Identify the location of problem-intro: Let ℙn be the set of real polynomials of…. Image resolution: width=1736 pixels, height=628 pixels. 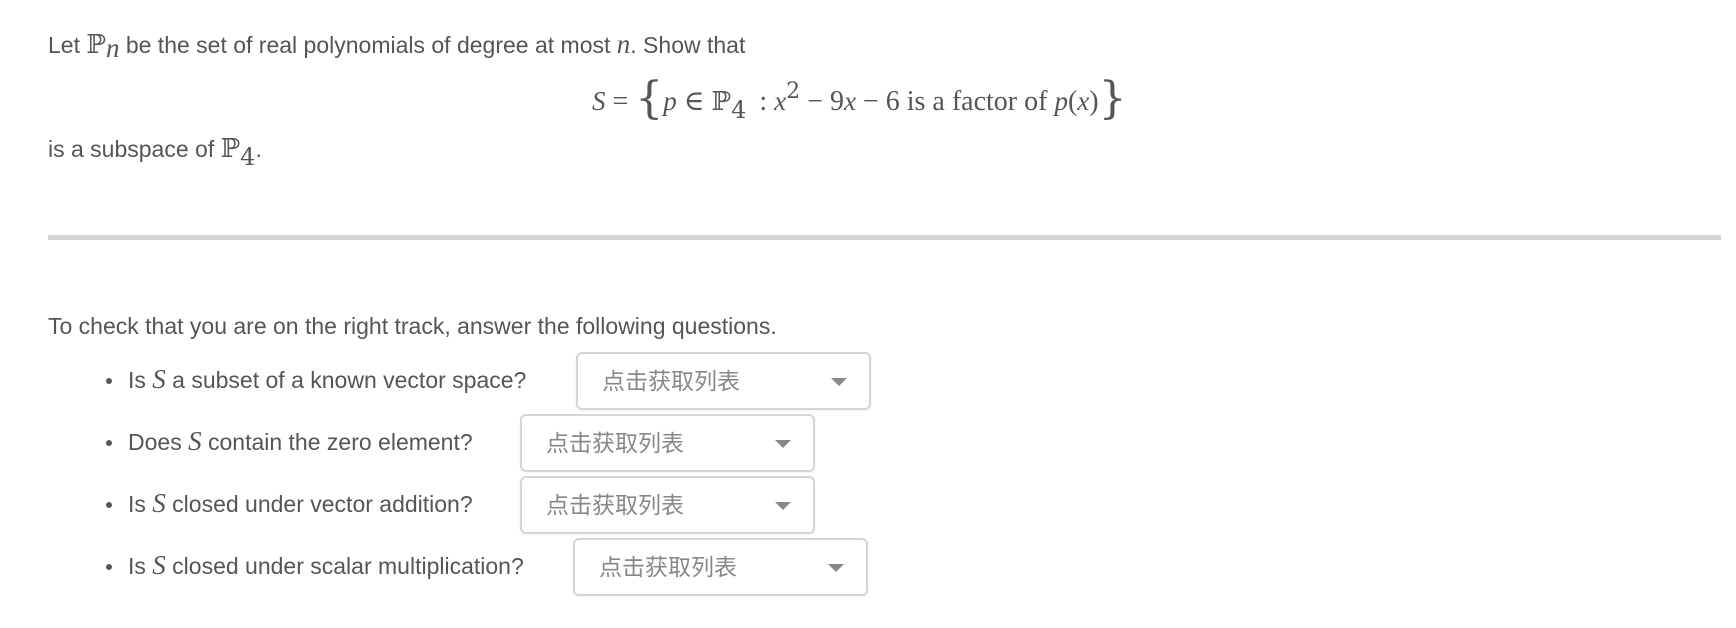
(397, 45).